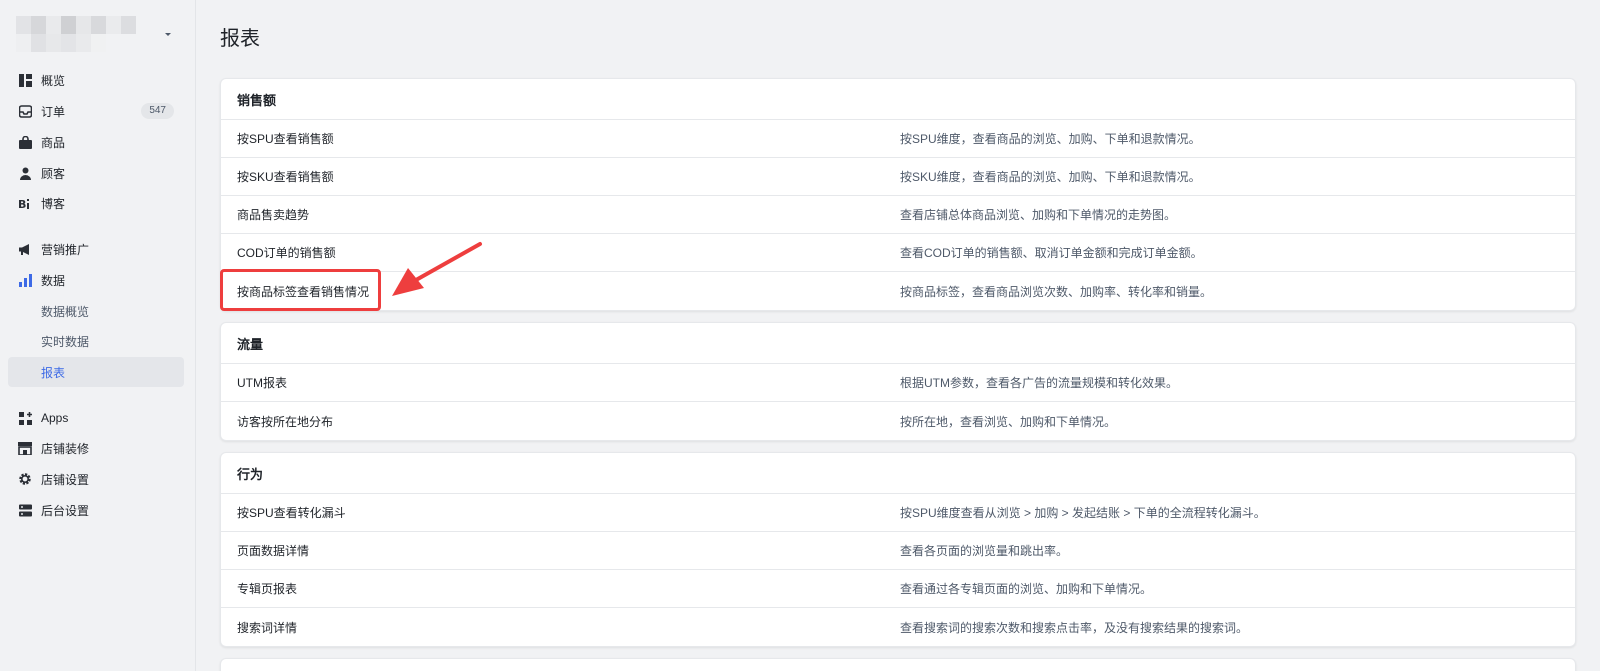 Image resolution: width=1600 pixels, height=671 pixels. What do you see at coordinates (168, 34) in the screenshot?
I see `chevron-down-icon` at bounding box center [168, 34].